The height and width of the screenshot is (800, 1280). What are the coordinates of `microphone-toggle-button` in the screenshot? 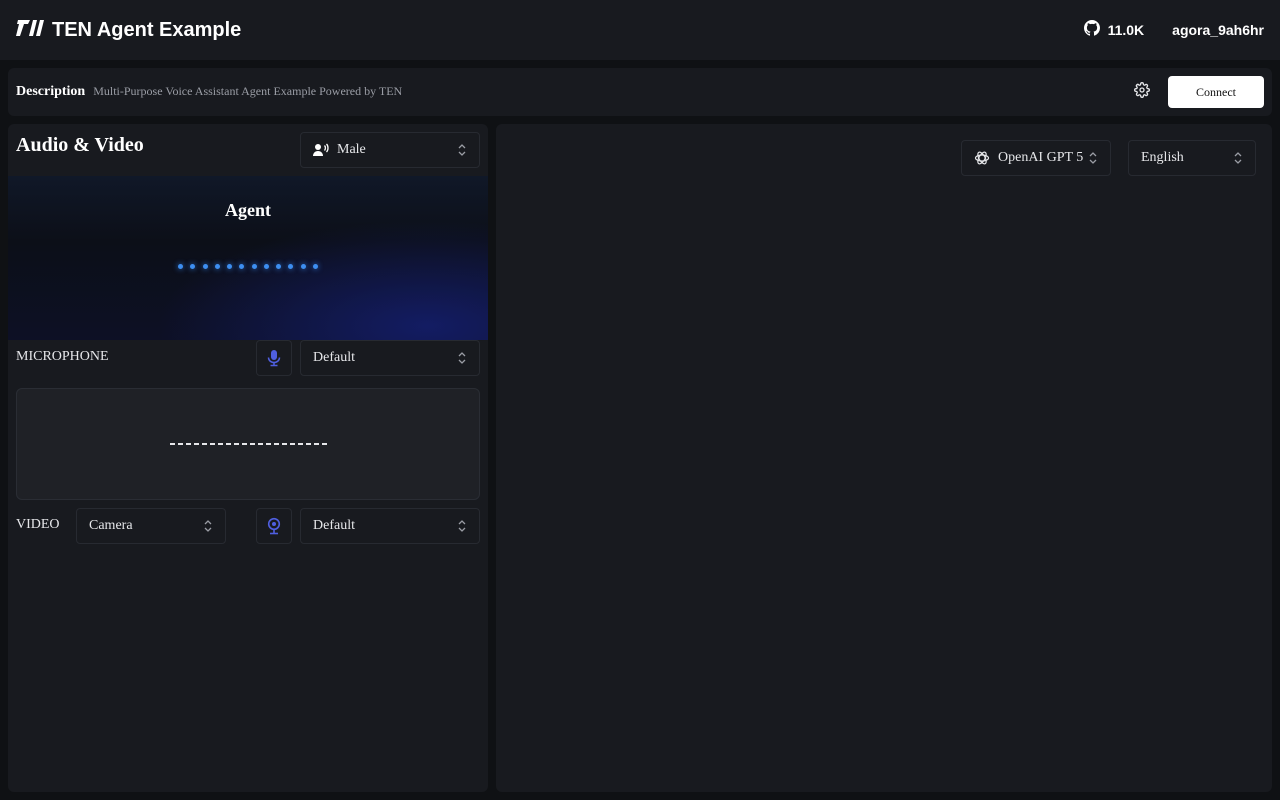 It's located at (274, 358).